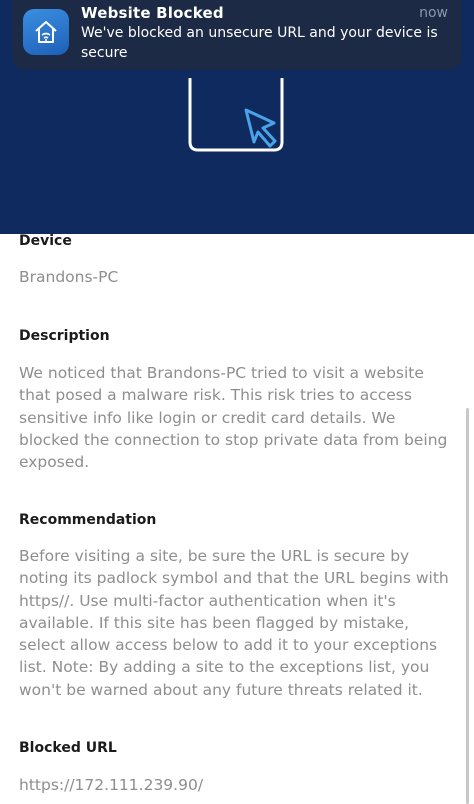 The width and height of the screenshot is (474, 804). Describe the element at coordinates (69, 277) in the screenshot. I see `device-value: Brandons-PC` at that location.